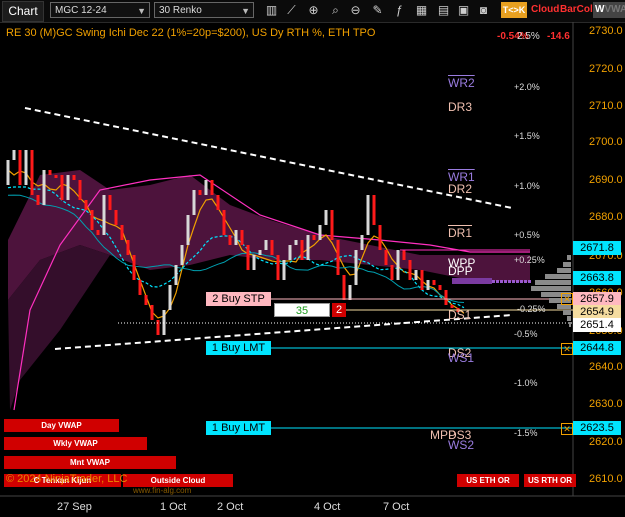 The image size is (625, 517). What do you see at coordinates (531, 309) in the screenshot?
I see `percent-label: -0.25%` at bounding box center [531, 309].